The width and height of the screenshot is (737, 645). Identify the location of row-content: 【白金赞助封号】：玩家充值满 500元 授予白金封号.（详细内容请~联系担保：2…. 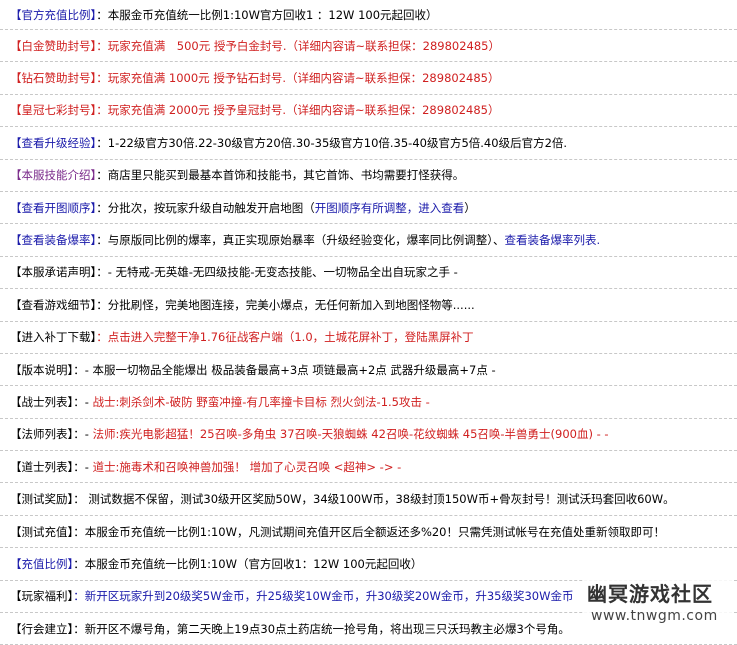
(255, 46).